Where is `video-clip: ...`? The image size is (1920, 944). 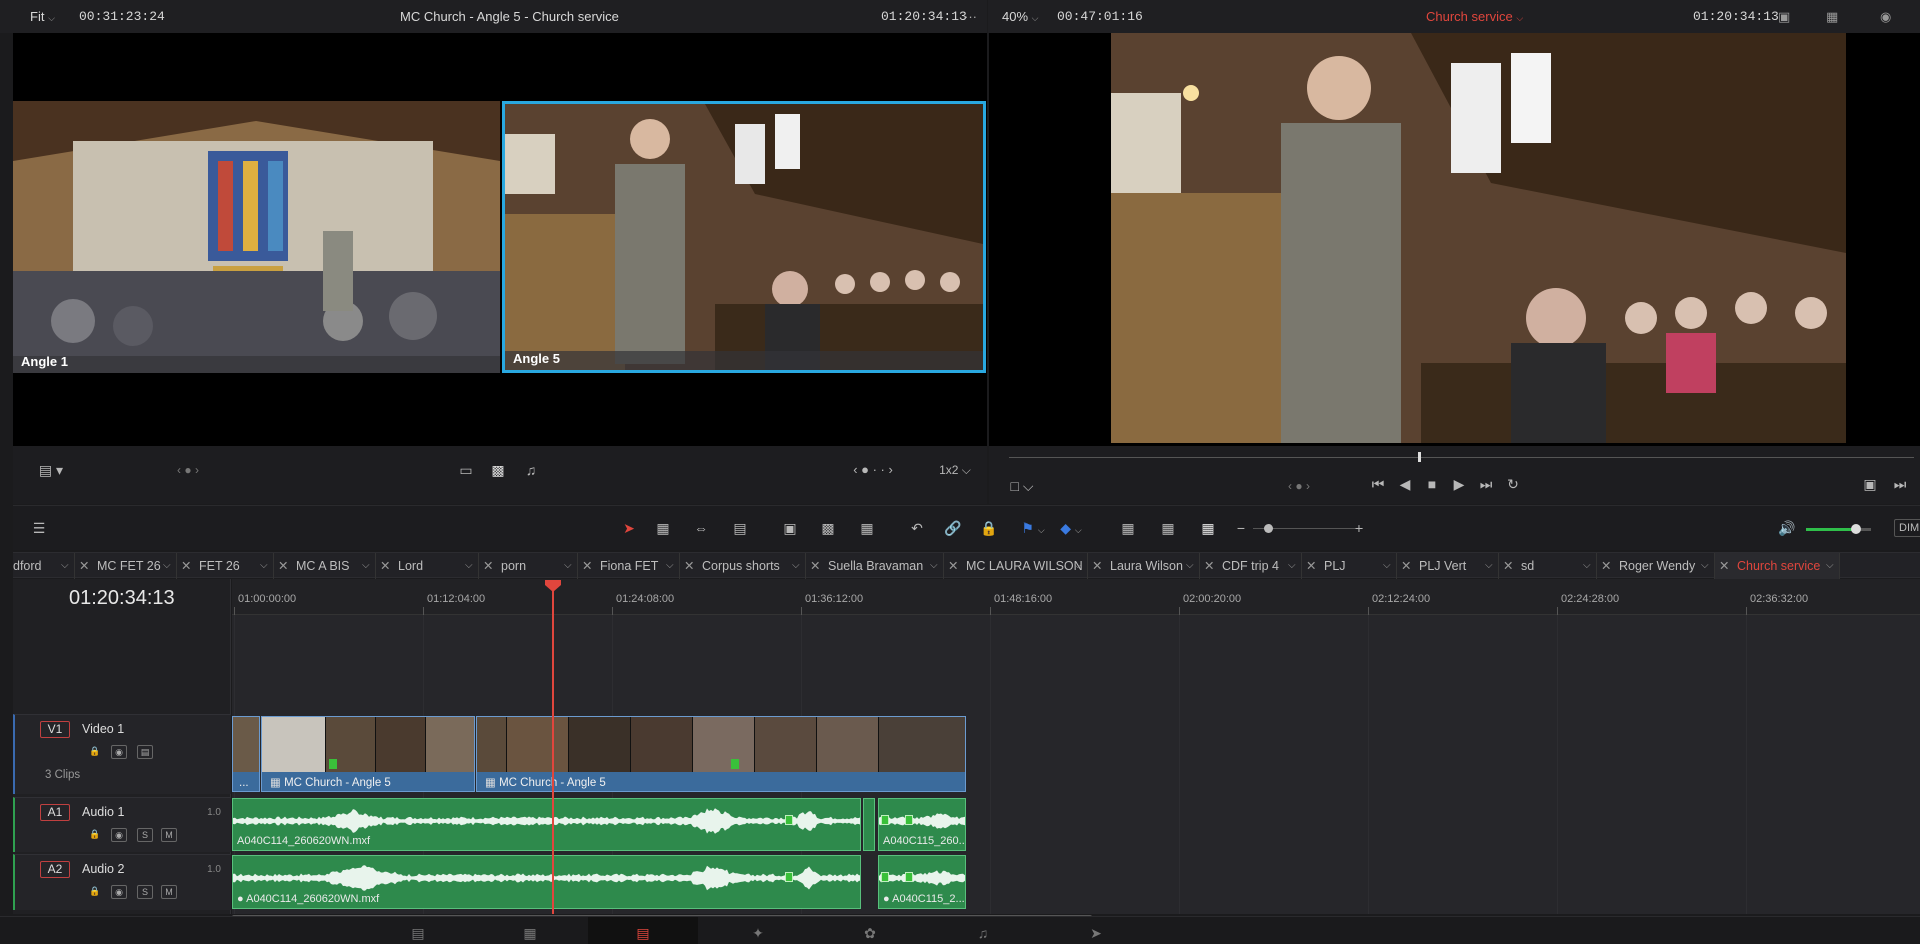
video-clip: ... is located at coordinates (246, 754).